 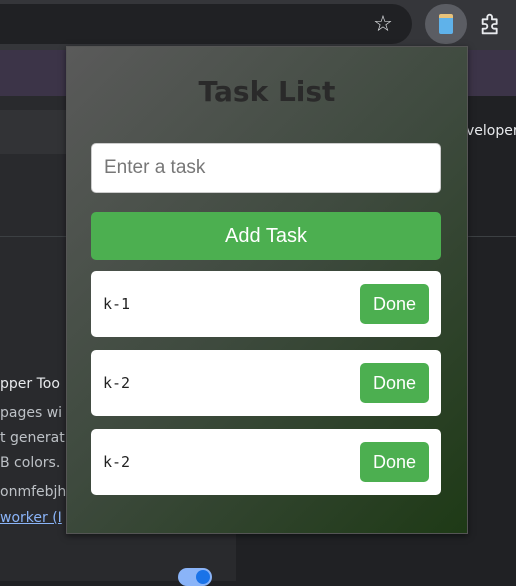 I want to click on extension-description-line: t generat, so click(x=32, y=438).